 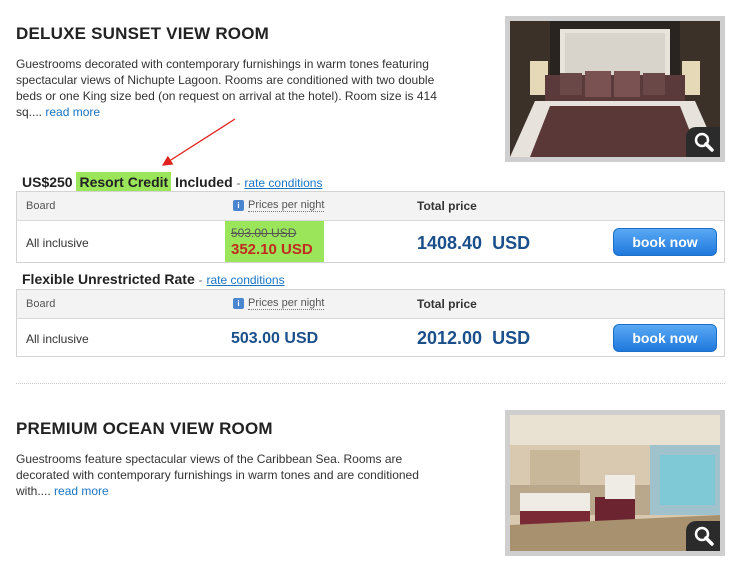 What do you see at coordinates (124, 182) in the screenshot?
I see `resort-credit-highlight: Resort Credit` at bounding box center [124, 182].